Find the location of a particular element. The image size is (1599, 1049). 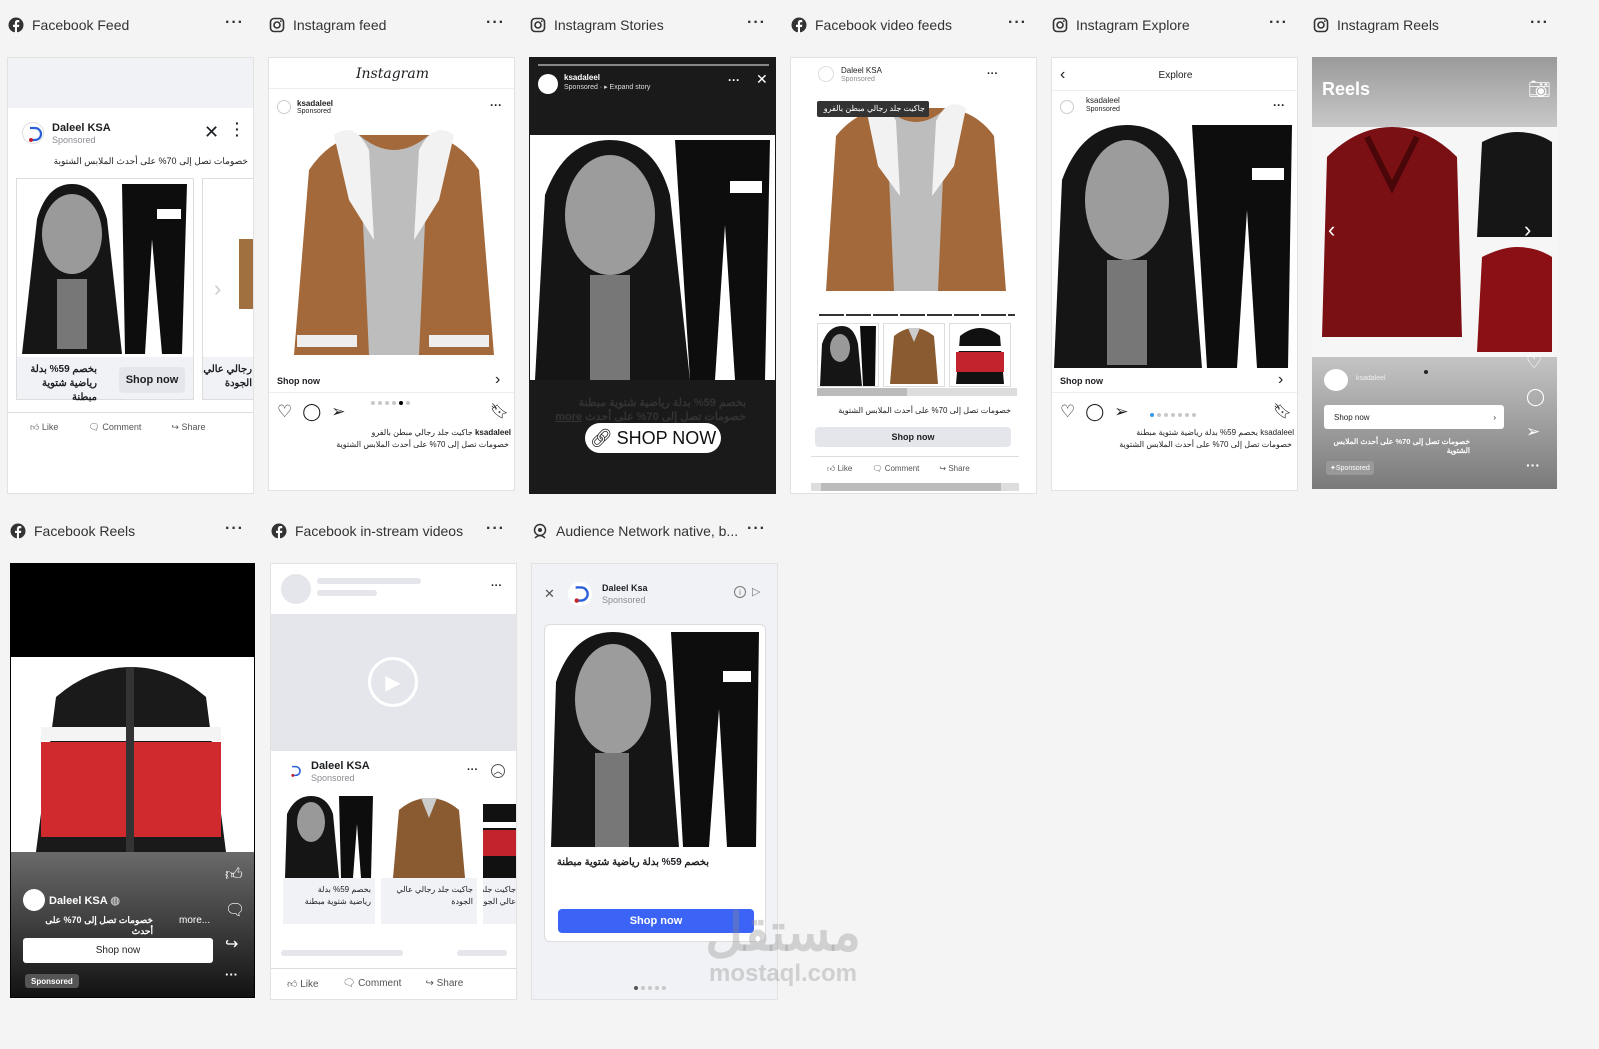

link-icon: 🔗︎ is located at coordinates (601, 437).